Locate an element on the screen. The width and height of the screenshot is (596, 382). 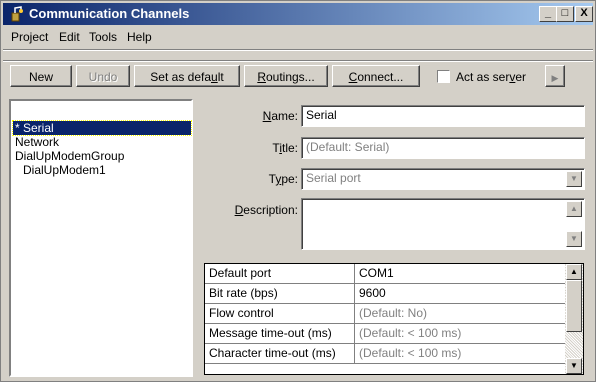
property-value: (Default: No) is located at coordinates (460, 313).